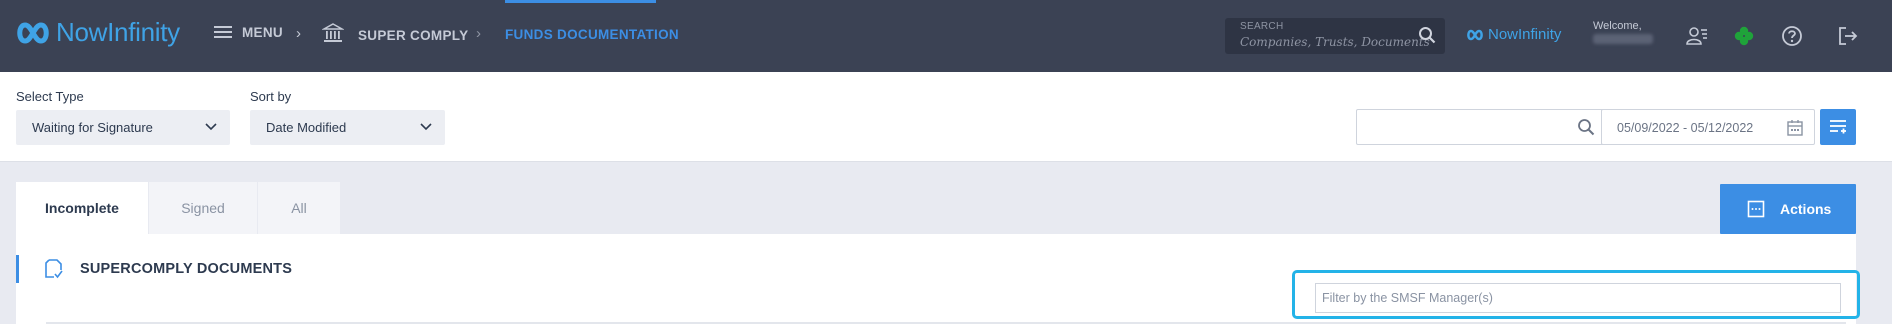 This screenshot has height=324, width=1892. What do you see at coordinates (1335, 42) in the screenshot?
I see `global-search-placeholder: Companies, Trusts, Documents` at bounding box center [1335, 42].